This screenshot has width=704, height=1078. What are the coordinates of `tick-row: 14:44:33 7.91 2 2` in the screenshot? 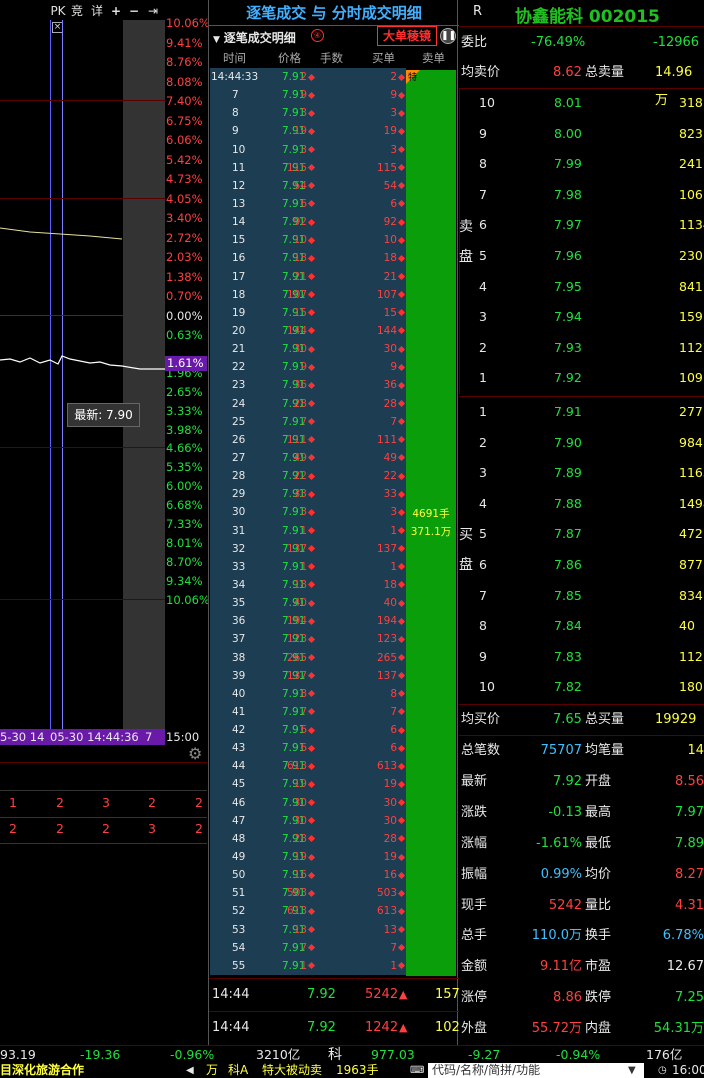 It's located at (308, 77).